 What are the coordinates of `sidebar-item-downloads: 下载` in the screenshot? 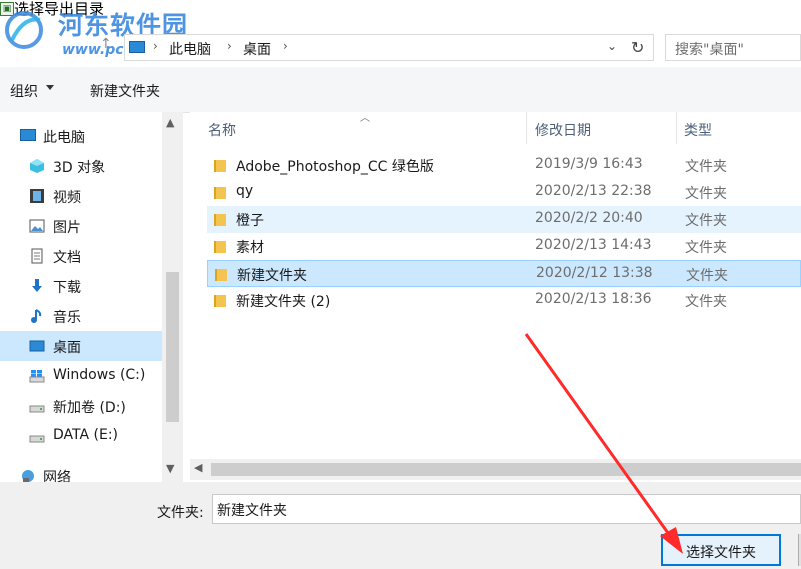 It's located at (81, 286).